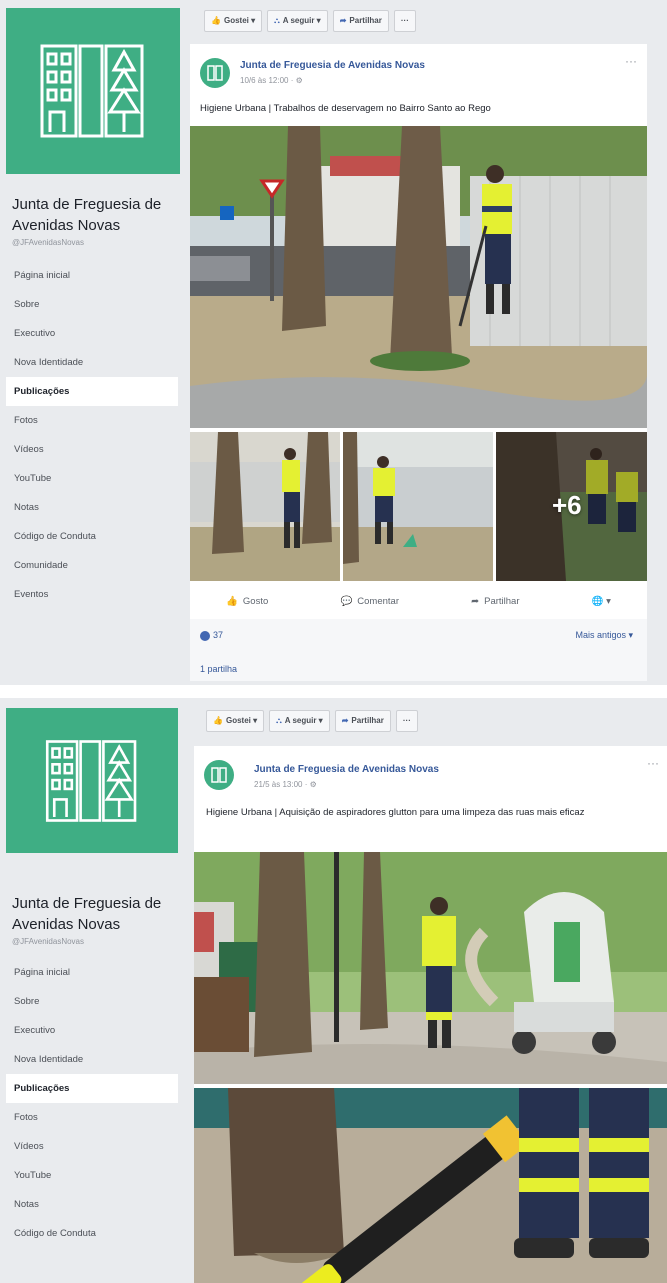 Image resolution: width=667 pixels, height=1283 pixels. Describe the element at coordinates (205, 635) in the screenshot. I see `like-reaction-icon` at that location.